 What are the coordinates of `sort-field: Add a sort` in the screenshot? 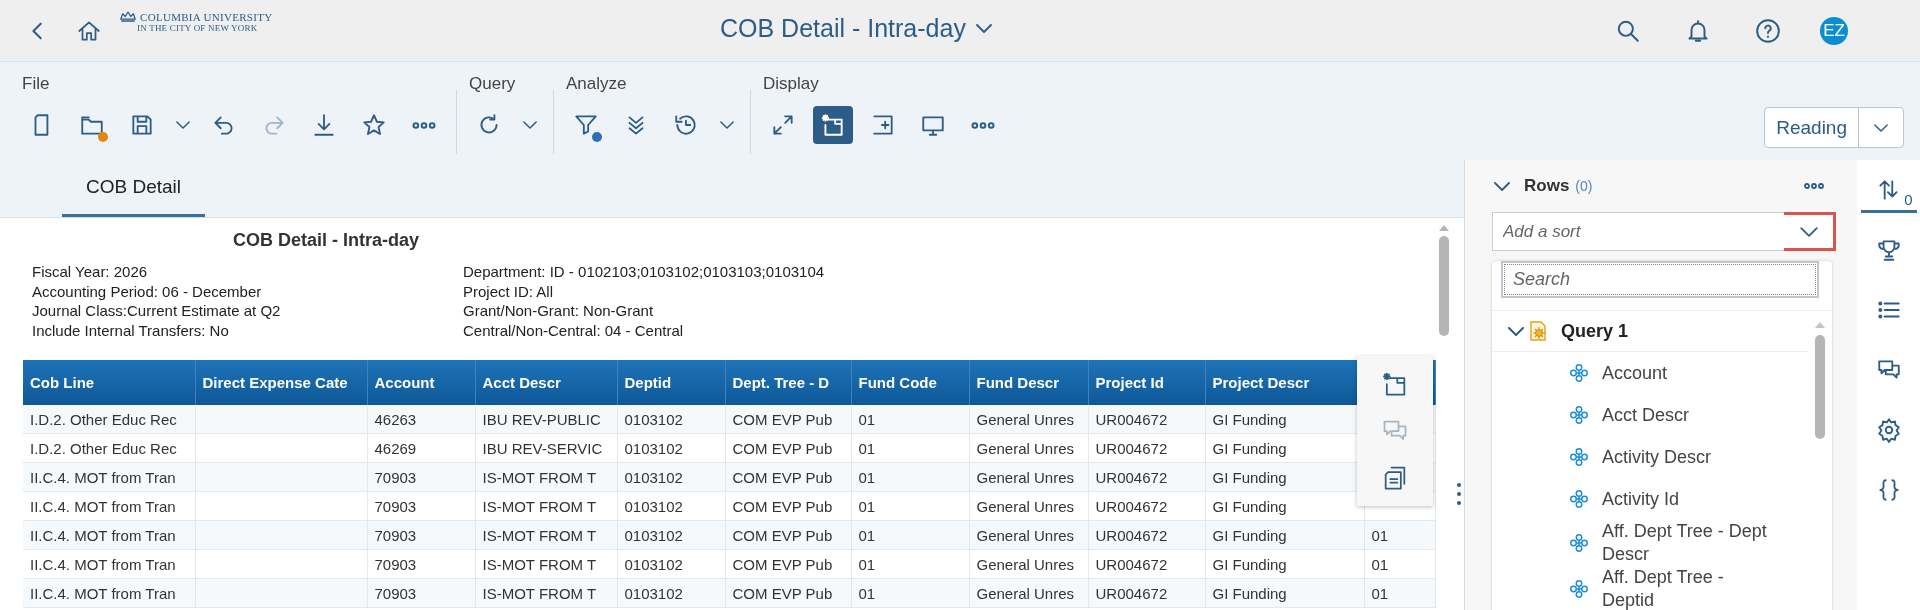 It's located at (1638, 231).